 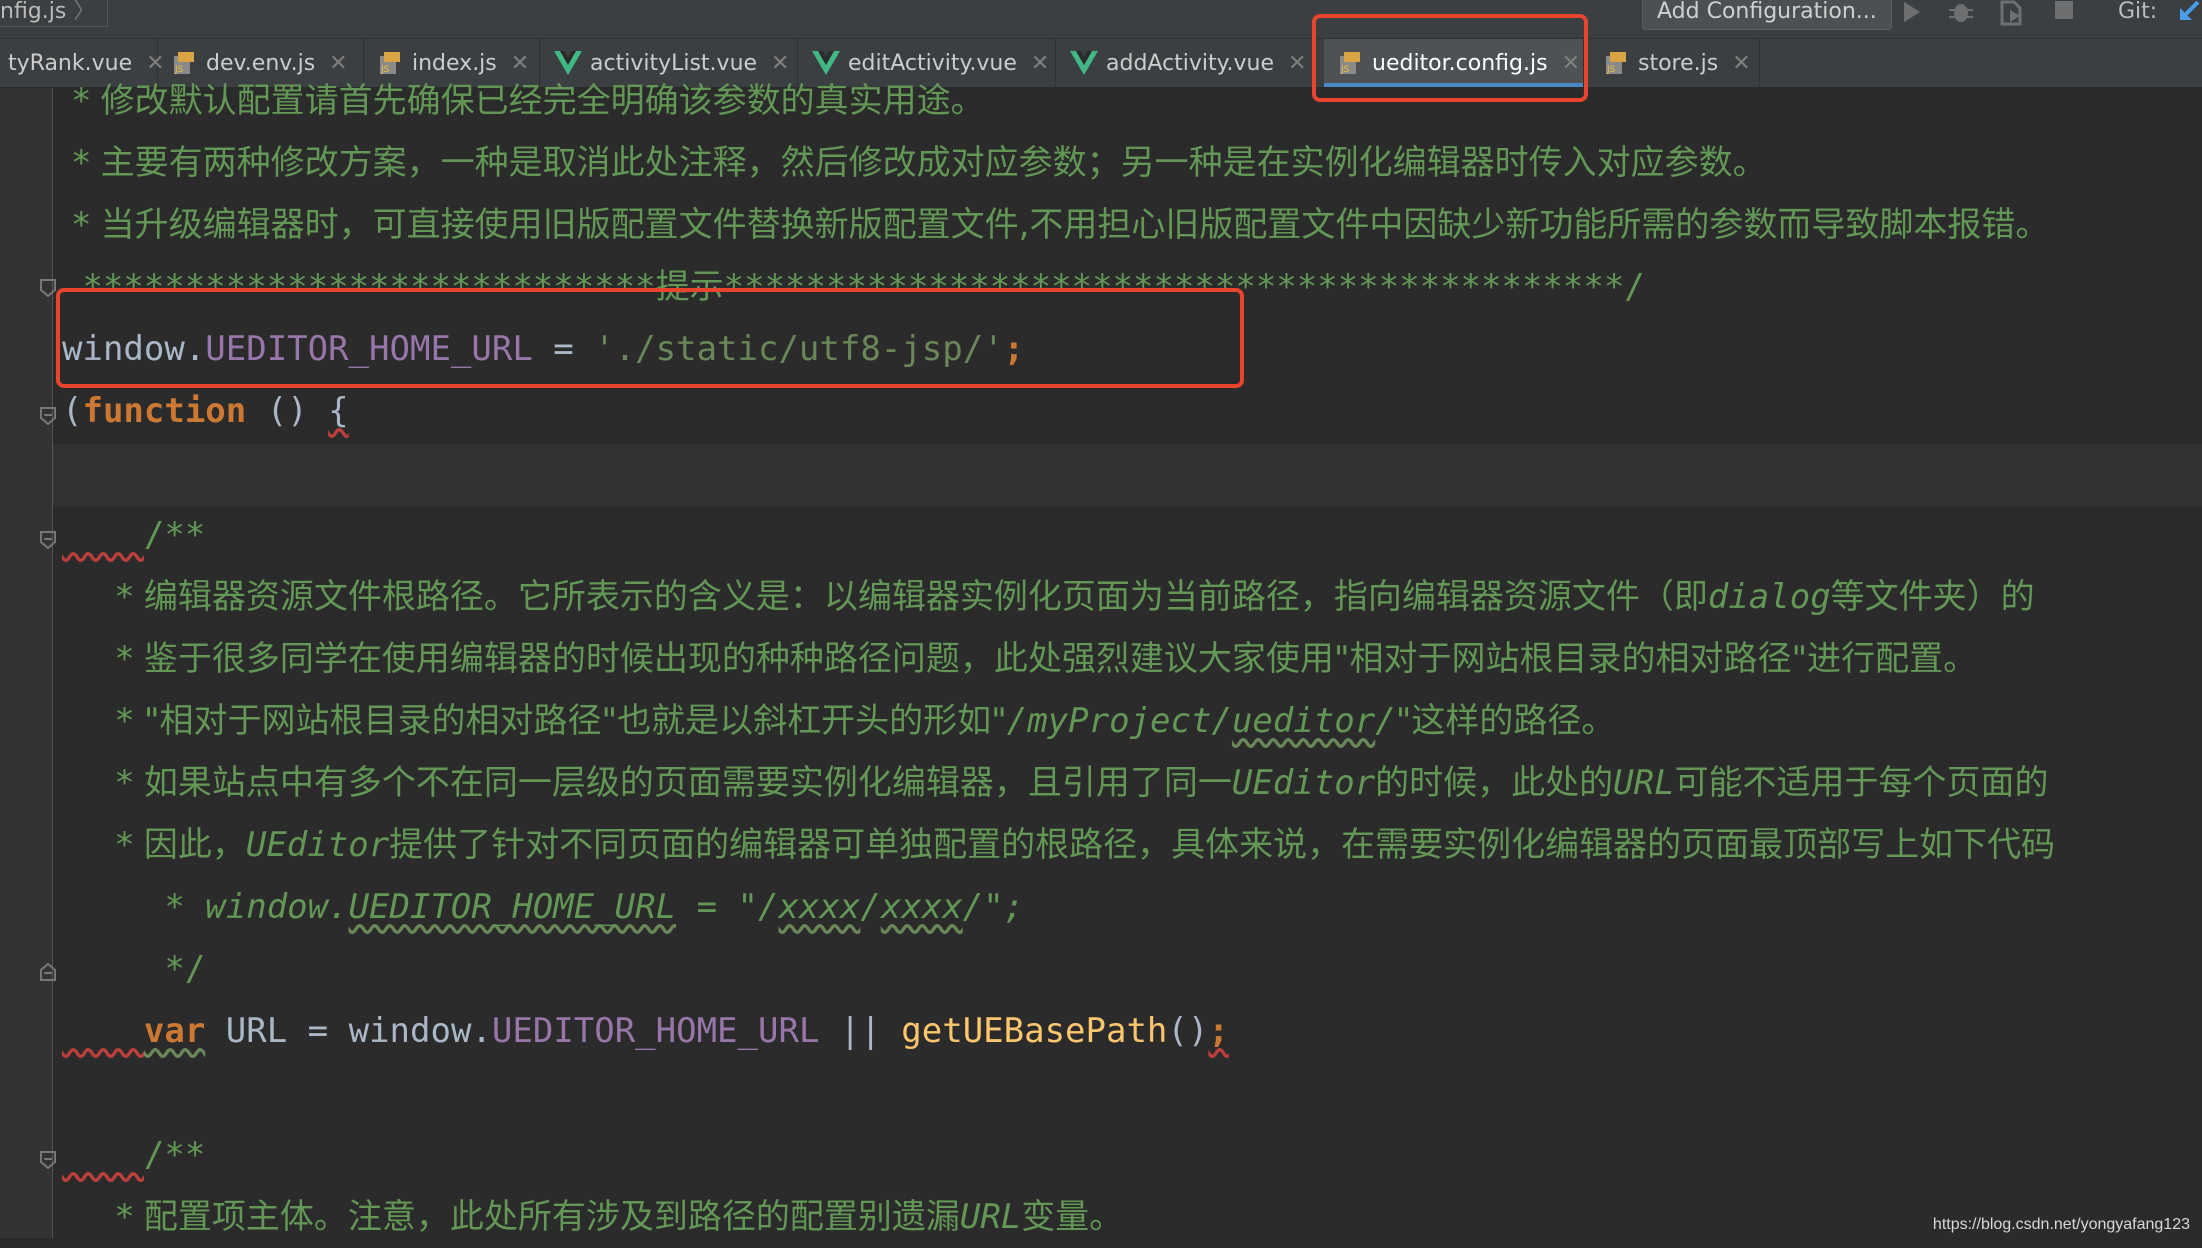 I want to click on tab-label: addActivity.vue, so click(x=1190, y=63).